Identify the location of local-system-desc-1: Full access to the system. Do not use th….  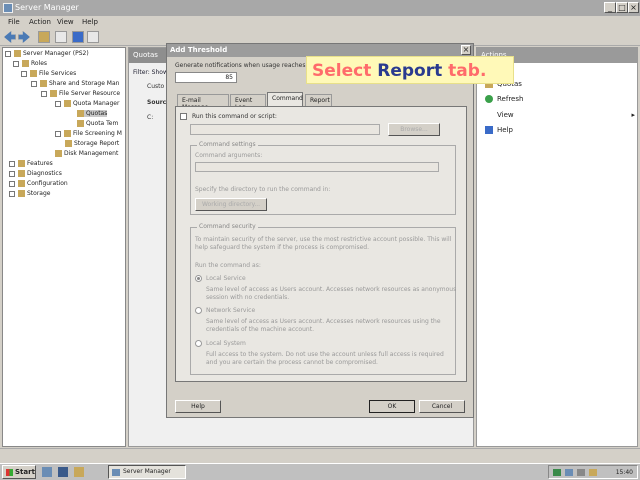
(325, 354).